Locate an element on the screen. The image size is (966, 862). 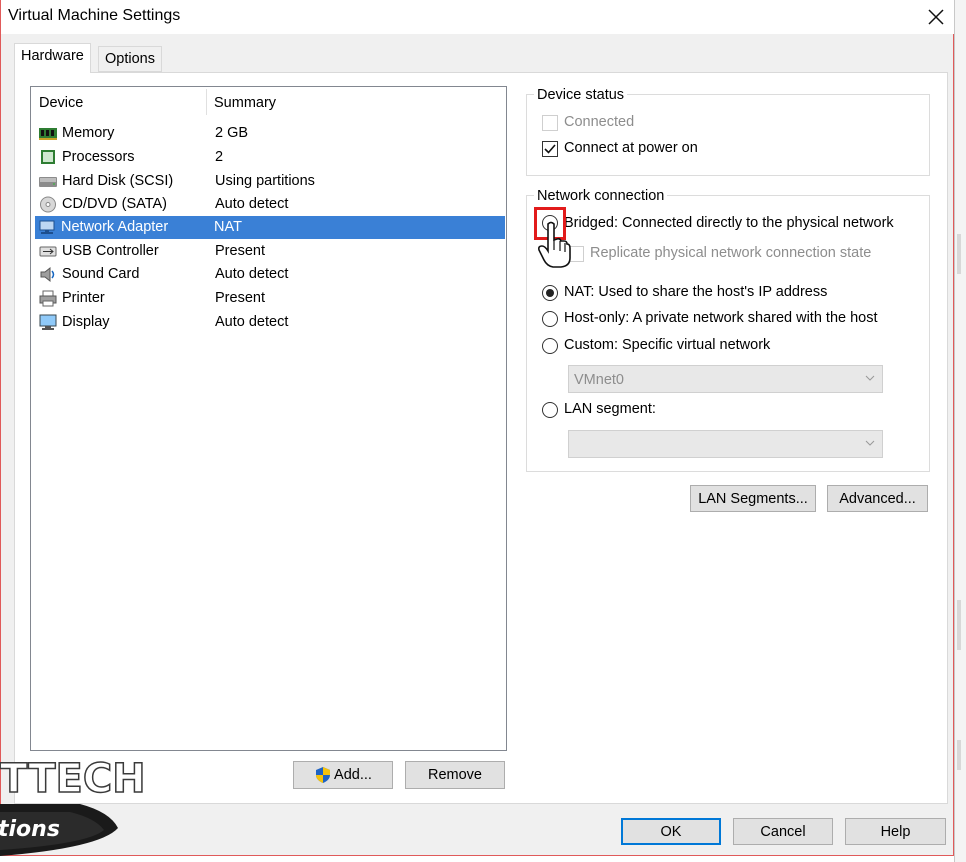
checkmark-icon is located at coordinates (550, 149).